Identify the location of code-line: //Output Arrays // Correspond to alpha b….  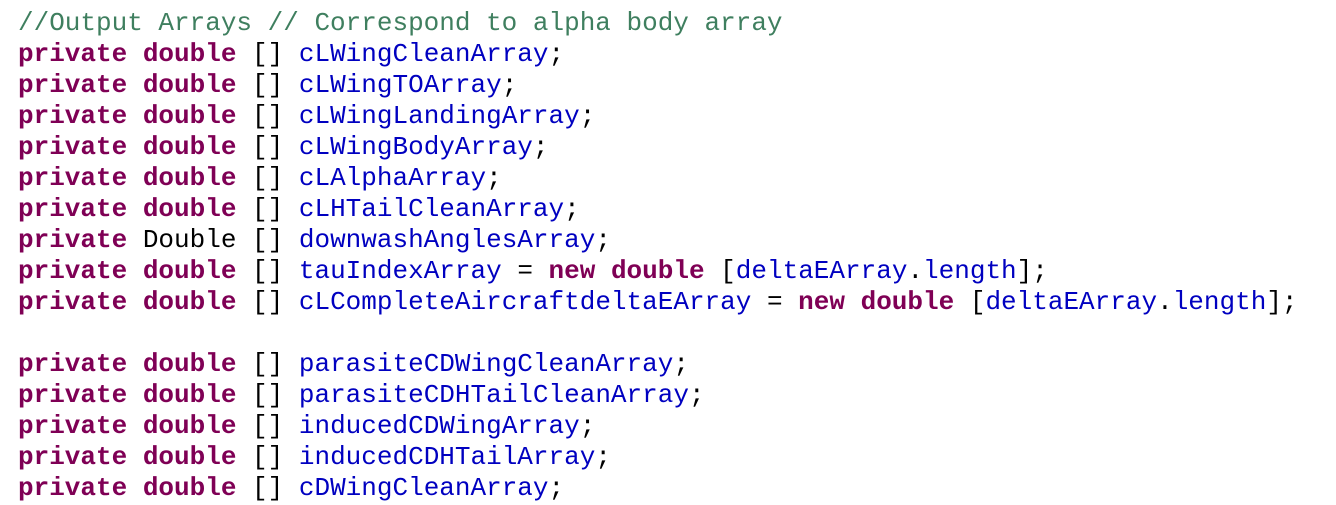
(675, 23).